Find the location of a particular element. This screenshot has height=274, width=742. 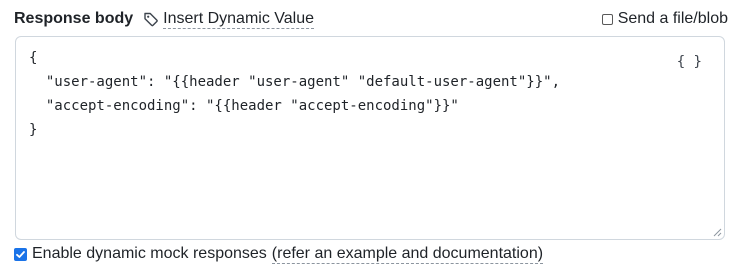

enable-dynamic-mock-checkbox is located at coordinates (20, 254).